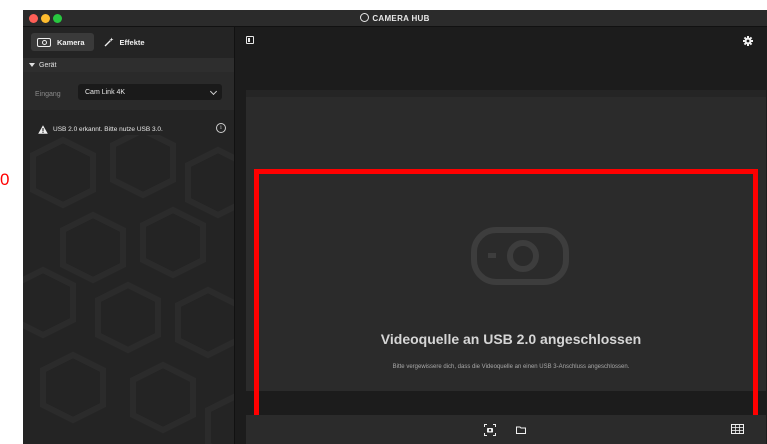 This screenshot has width=767, height=444. Describe the element at coordinates (5, 179) in the screenshot. I see `edge-text-fragment: 0` at that location.